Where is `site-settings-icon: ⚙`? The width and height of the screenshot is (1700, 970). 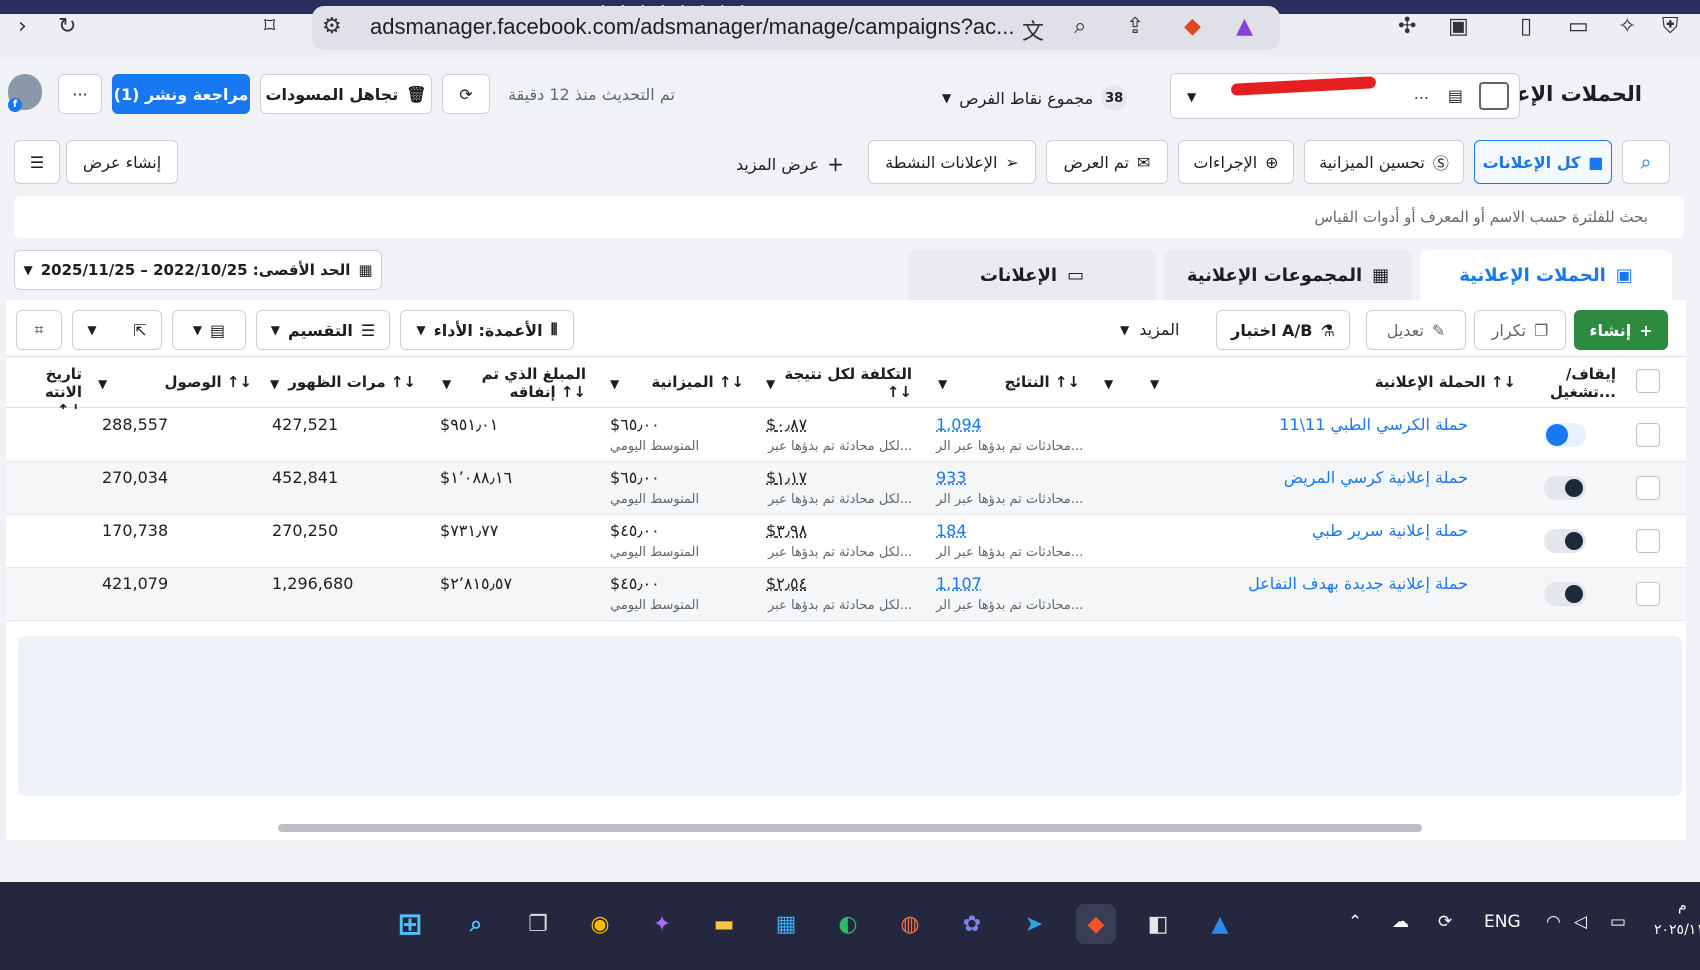 site-settings-icon: ⚙ is located at coordinates (332, 26).